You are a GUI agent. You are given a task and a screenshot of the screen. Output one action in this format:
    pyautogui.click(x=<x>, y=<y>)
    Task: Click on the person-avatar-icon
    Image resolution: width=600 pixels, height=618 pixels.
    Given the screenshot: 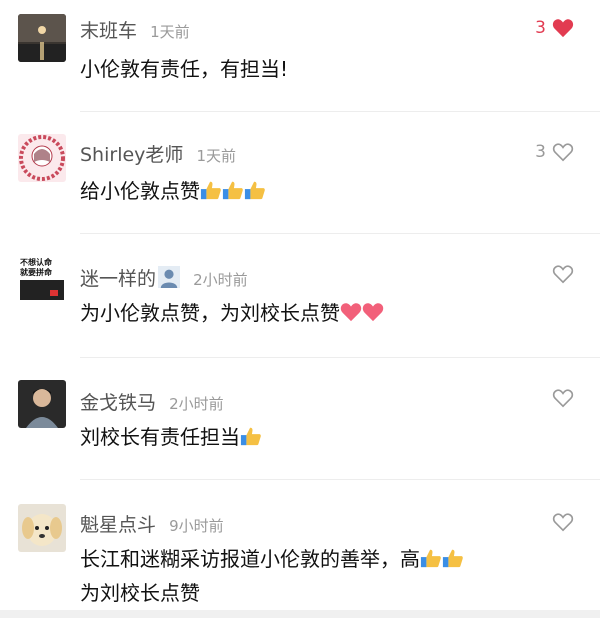 What is the action you would take?
    pyautogui.click(x=42, y=404)
    